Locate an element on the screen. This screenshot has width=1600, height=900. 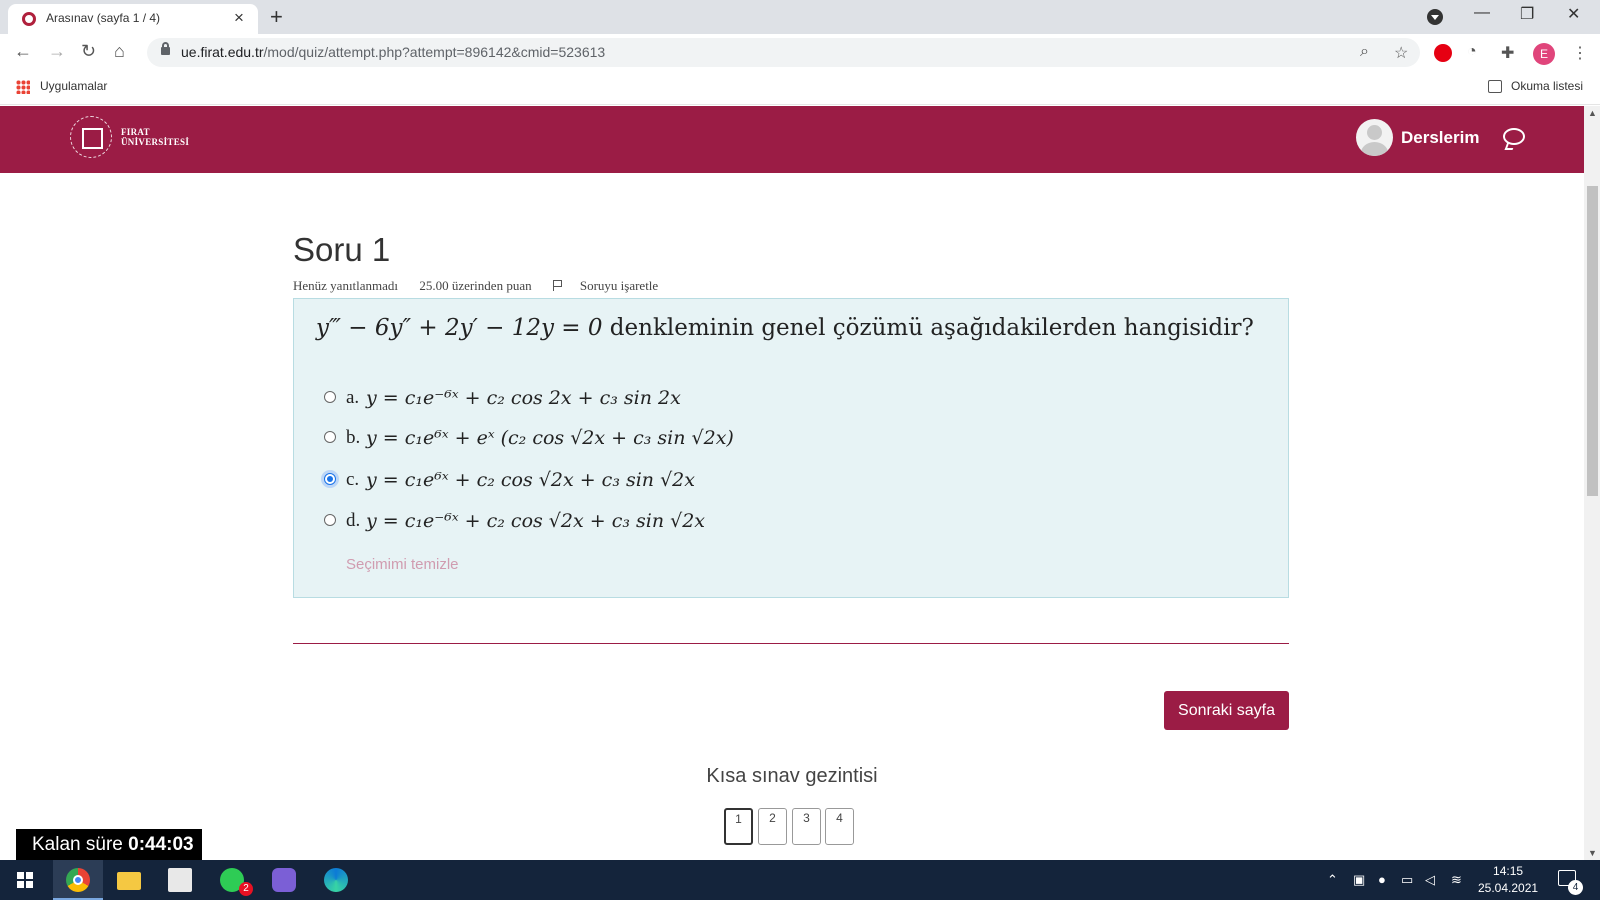
reading-list-button: Okuma listesi is located at coordinates (1547, 86).